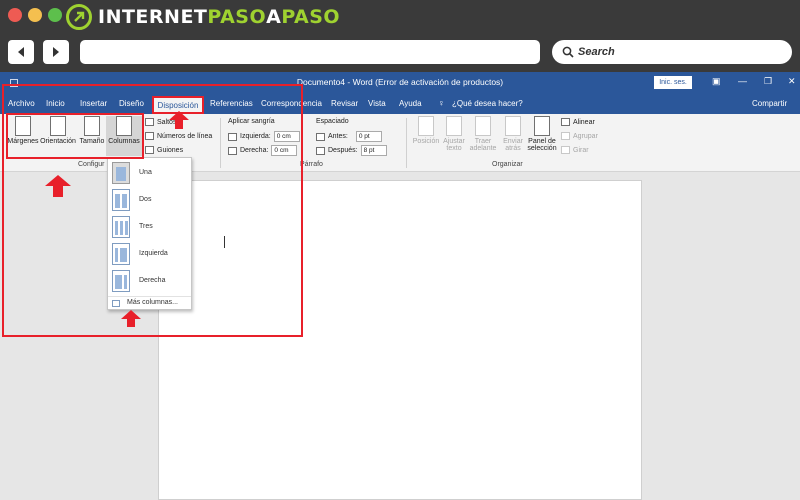 This screenshot has height=500, width=800. Describe the element at coordinates (400, 36) in the screenshot. I see `browser-chrome: INTERNET PASO A PASO Search` at that location.